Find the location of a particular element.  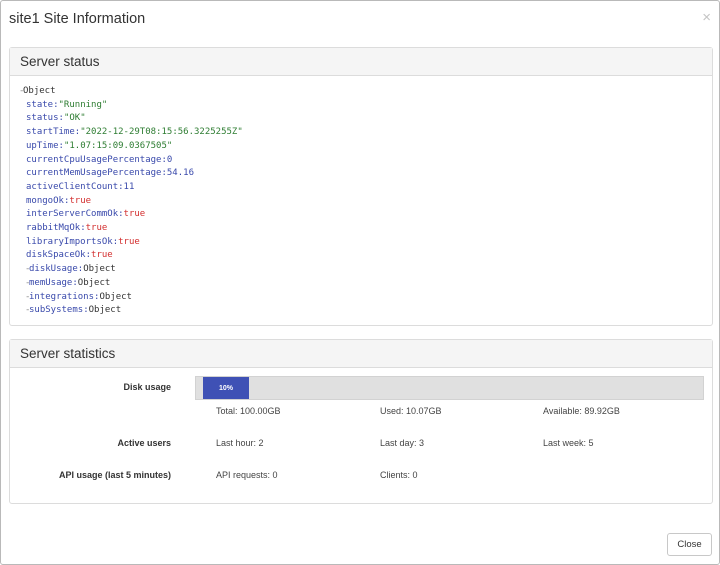

server-status-heading: Server status is located at coordinates (361, 62).